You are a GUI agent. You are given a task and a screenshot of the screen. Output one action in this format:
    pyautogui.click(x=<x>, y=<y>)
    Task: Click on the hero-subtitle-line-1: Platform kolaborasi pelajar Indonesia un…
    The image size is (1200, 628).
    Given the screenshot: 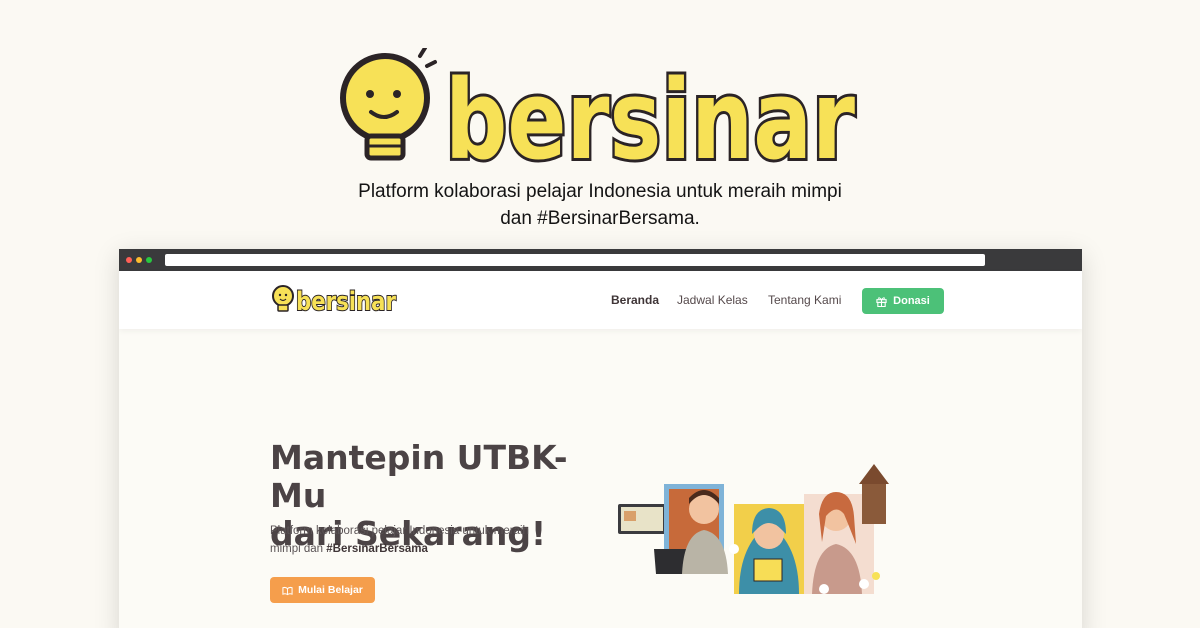 What is the action you would take?
    pyautogui.click(x=399, y=531)
    